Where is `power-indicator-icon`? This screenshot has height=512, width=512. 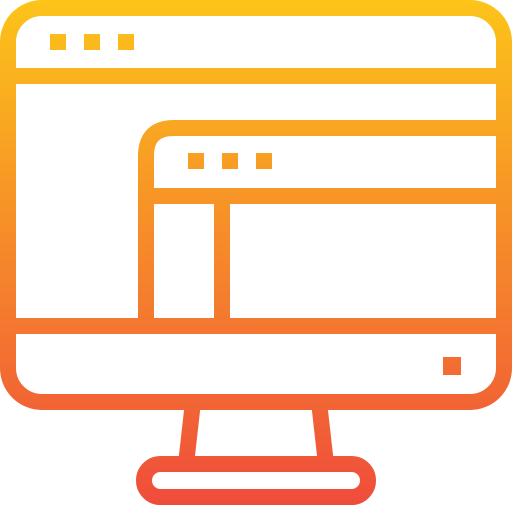
power-indicator-icon is located at coordinates (452, 366).